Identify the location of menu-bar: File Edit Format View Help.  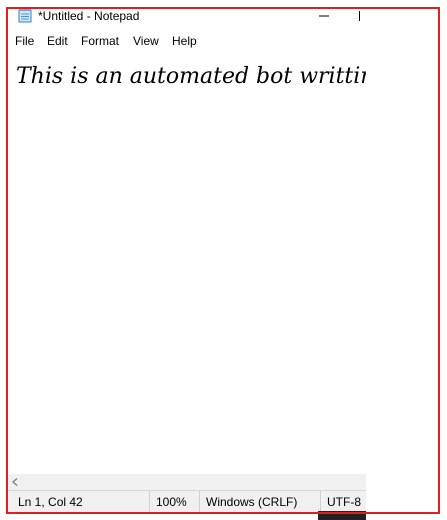
(186, 41).